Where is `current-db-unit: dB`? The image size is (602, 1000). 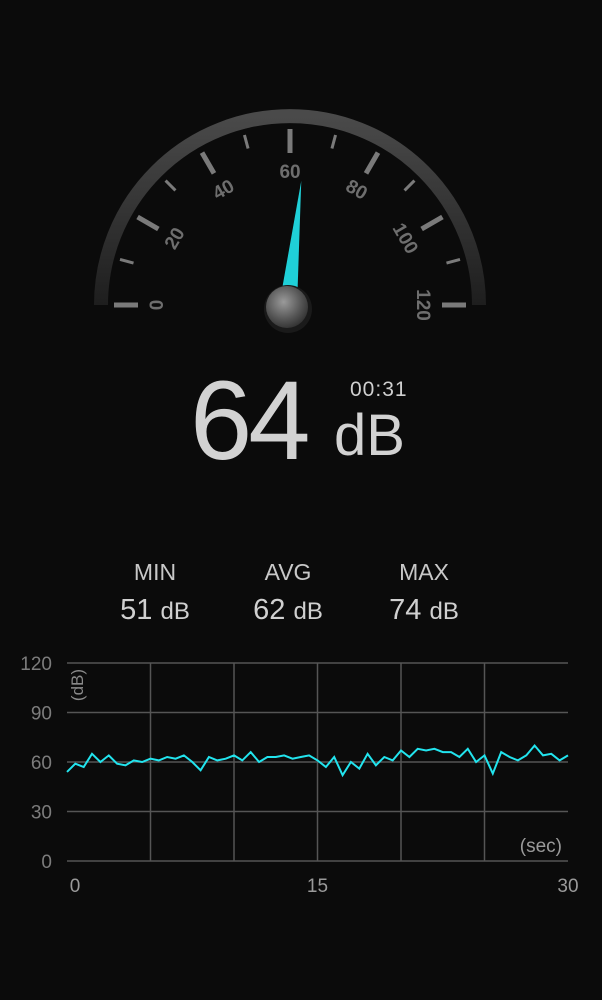
current-db-unit: dB is located at coordinates (369, 435).